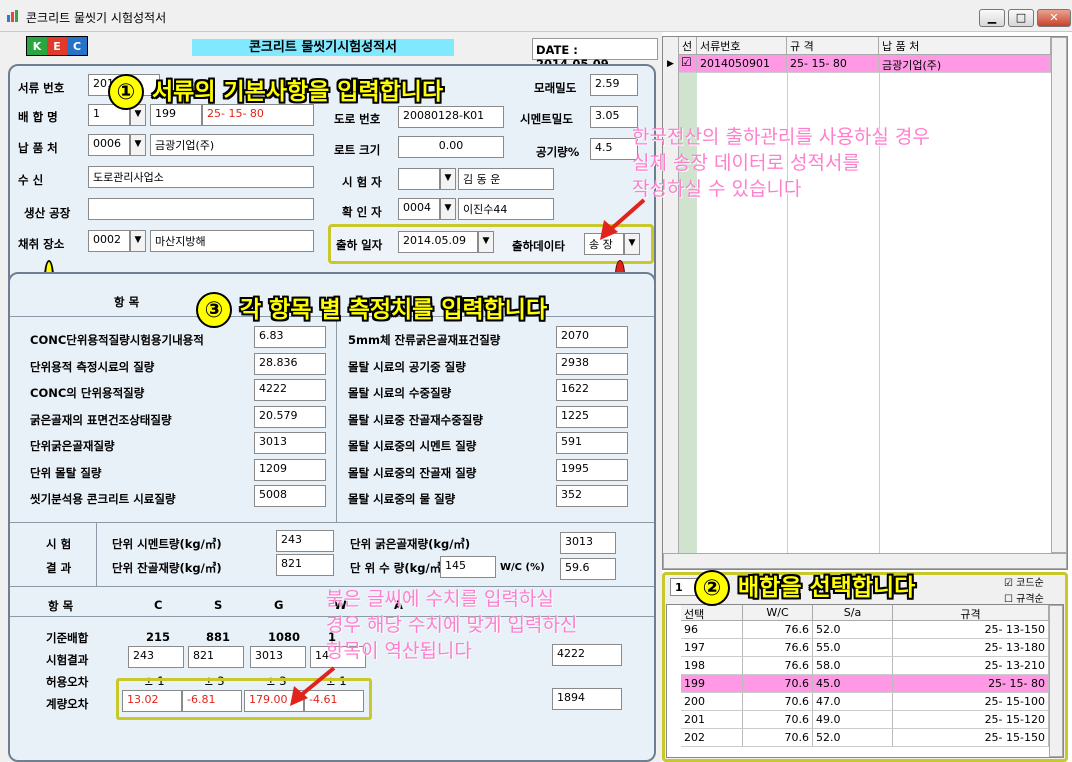 This screenshot has width=1072, height=762. I want to click on measure-right-field: 1225, so click(592, 416).